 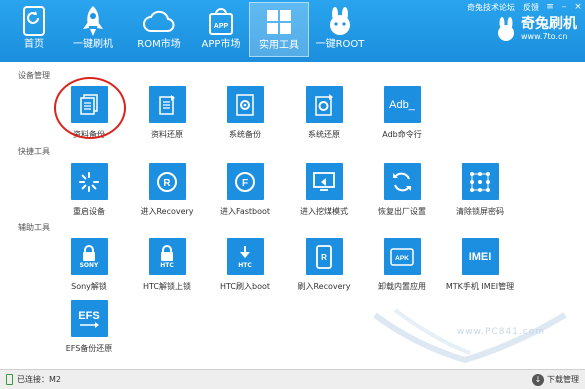 I want to click on minimize-icon: –, so click(x=564, y=7).